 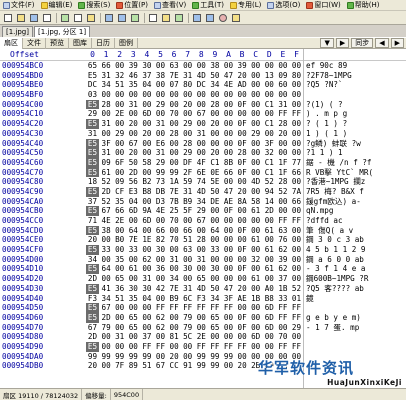 What do you see at coordinates (201, 202) in the screenshot?
I see `hex-byte: 34` at bounding box center [201, 202].